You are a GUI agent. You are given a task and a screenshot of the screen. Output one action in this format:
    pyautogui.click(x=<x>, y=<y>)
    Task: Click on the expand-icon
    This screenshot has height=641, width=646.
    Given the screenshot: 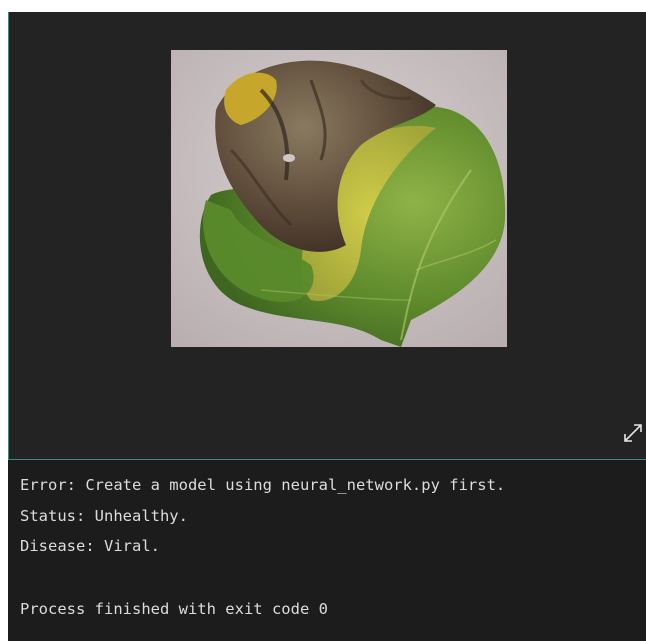 What is the action you would take?
    pyautogui.click(x=633, y=433)
    